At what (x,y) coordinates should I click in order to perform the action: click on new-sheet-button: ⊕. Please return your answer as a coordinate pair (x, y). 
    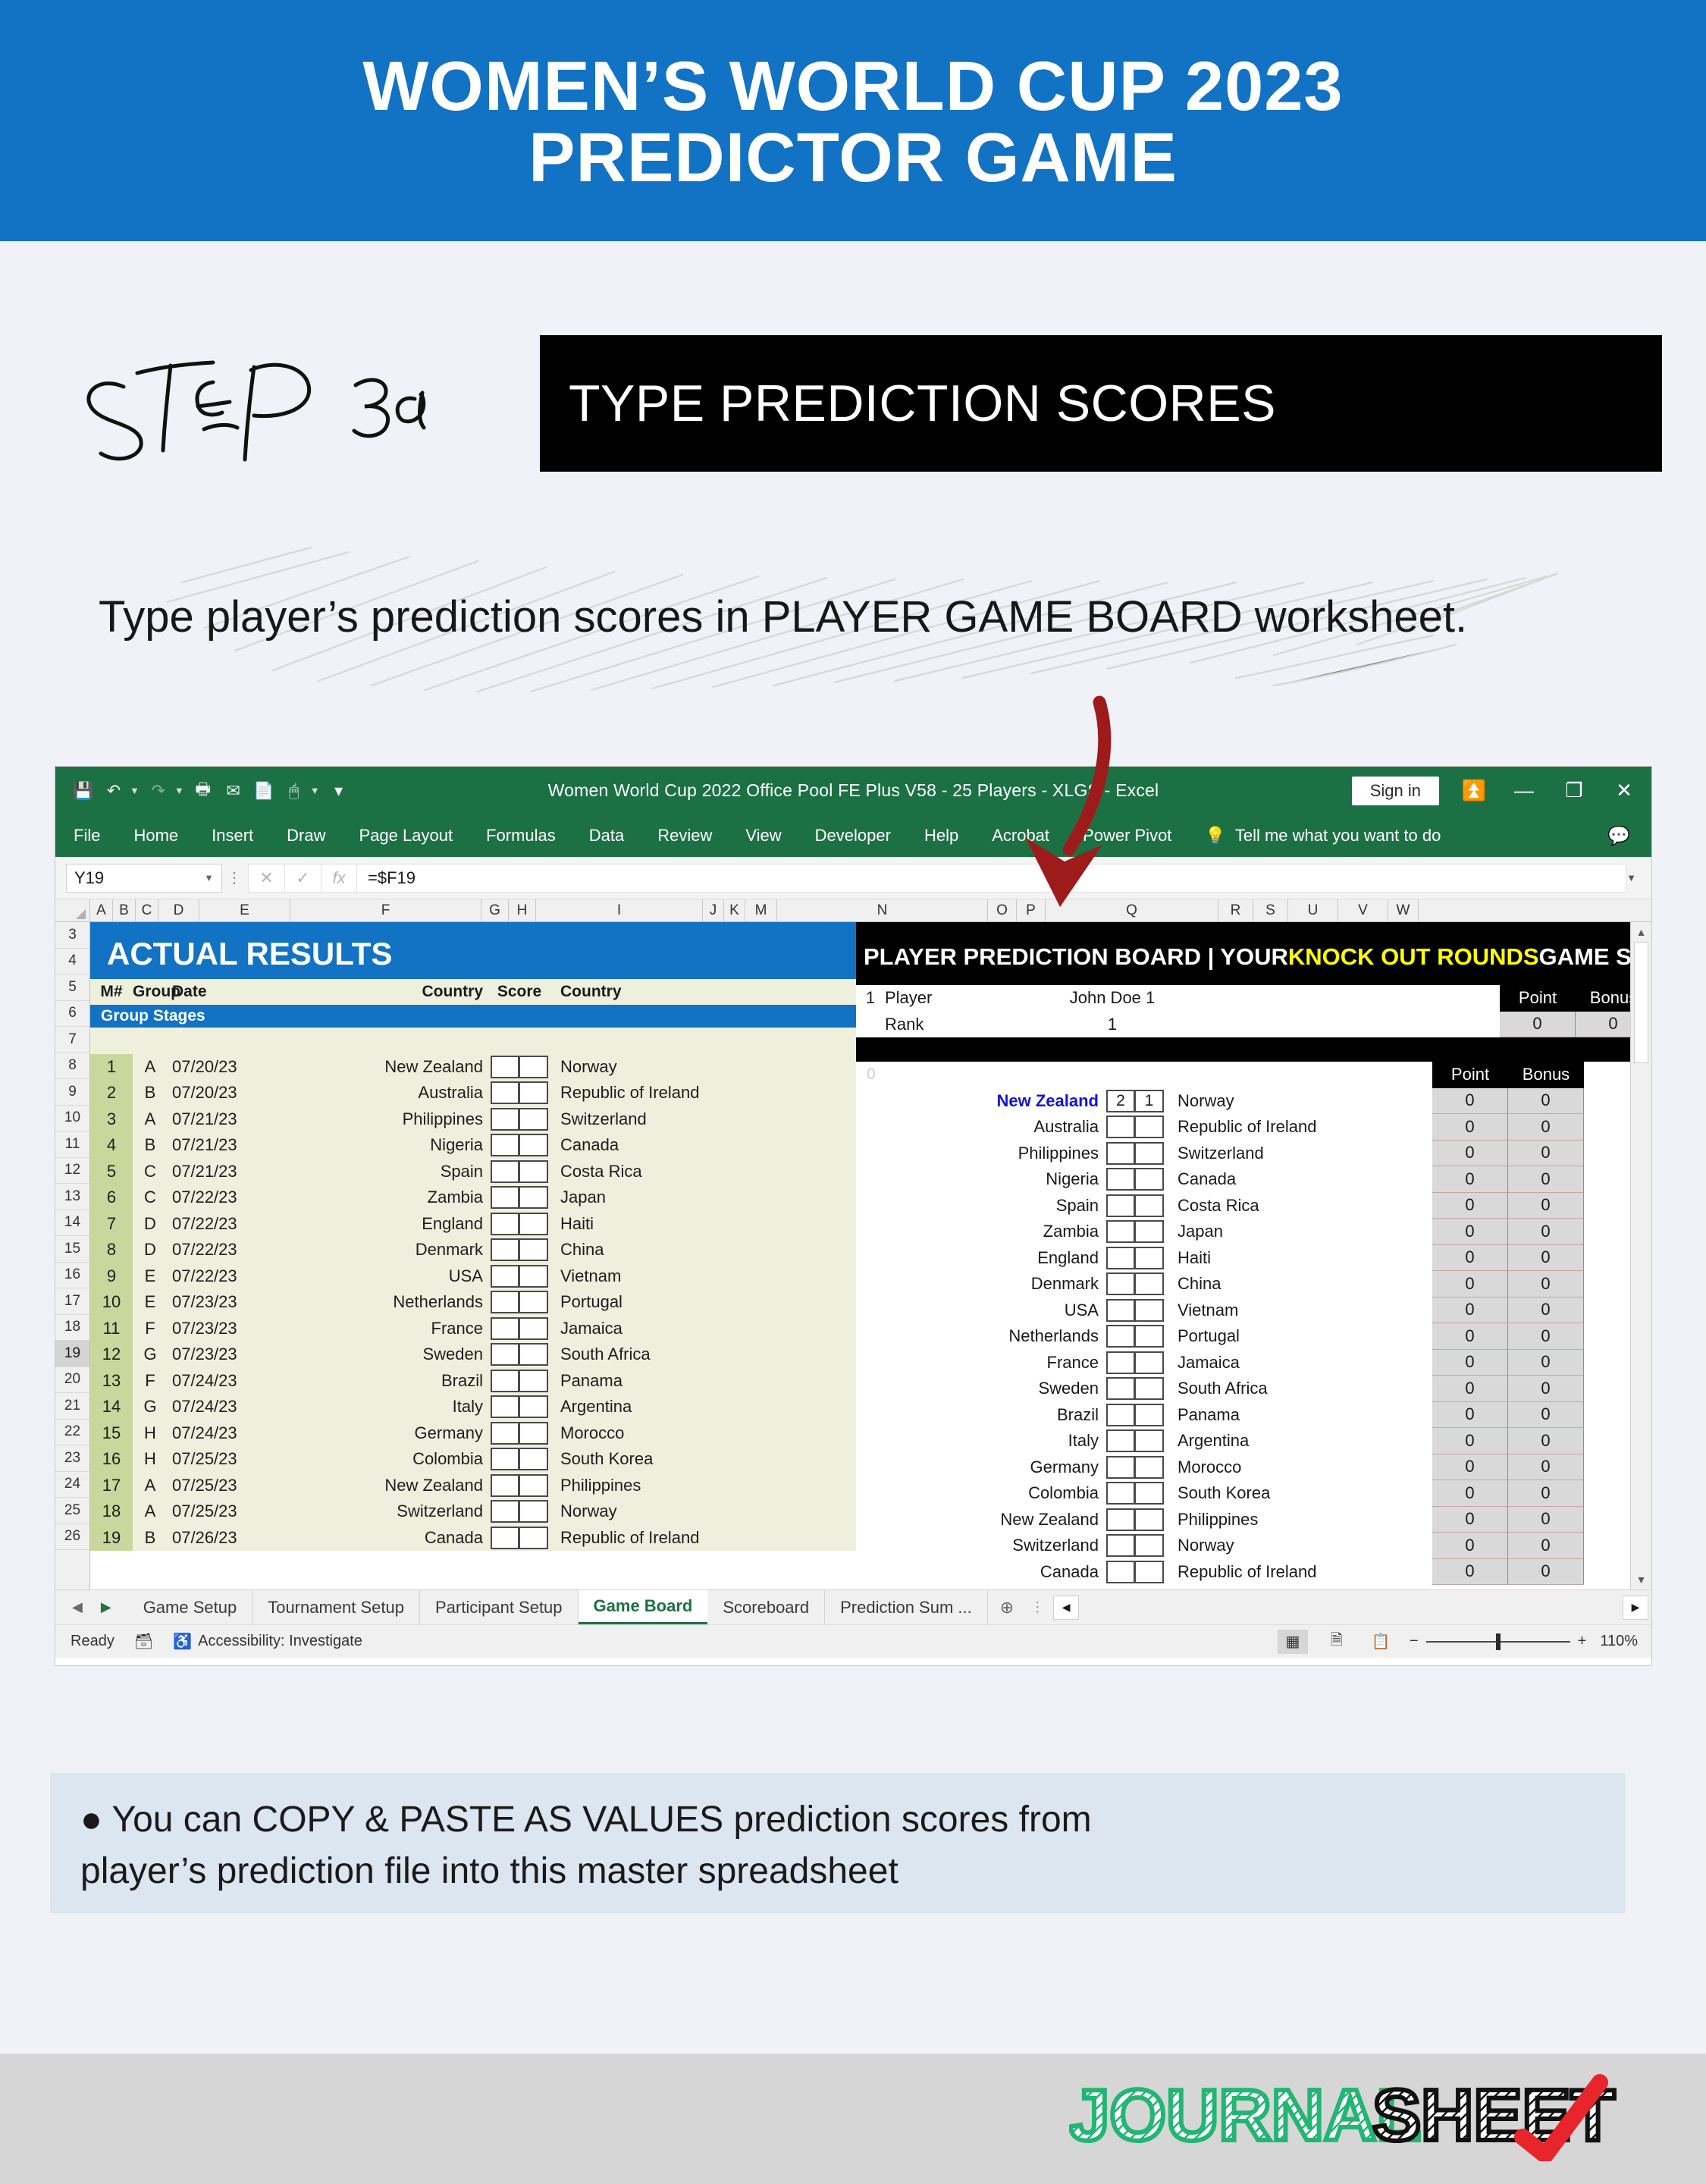
    Looking at the image, I should click on (1007, 1607).